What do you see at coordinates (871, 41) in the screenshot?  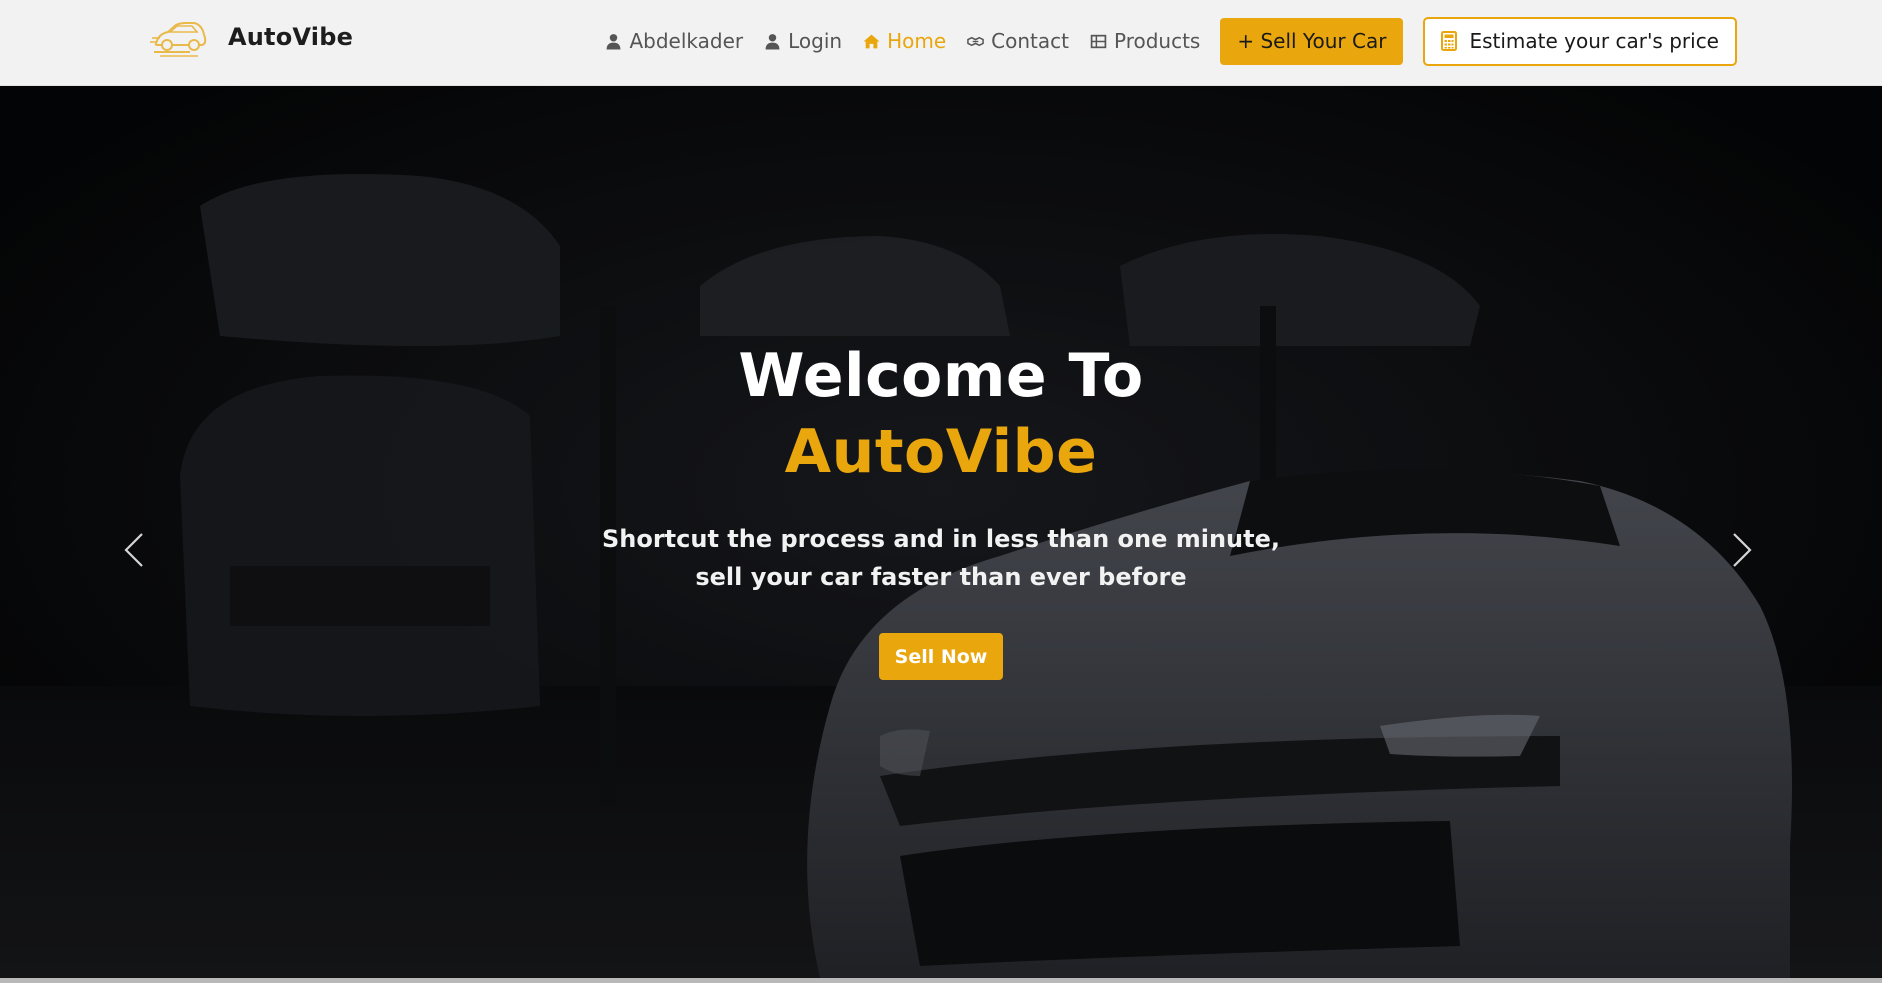 I see `home-icon` at bounding box center [871, 41].